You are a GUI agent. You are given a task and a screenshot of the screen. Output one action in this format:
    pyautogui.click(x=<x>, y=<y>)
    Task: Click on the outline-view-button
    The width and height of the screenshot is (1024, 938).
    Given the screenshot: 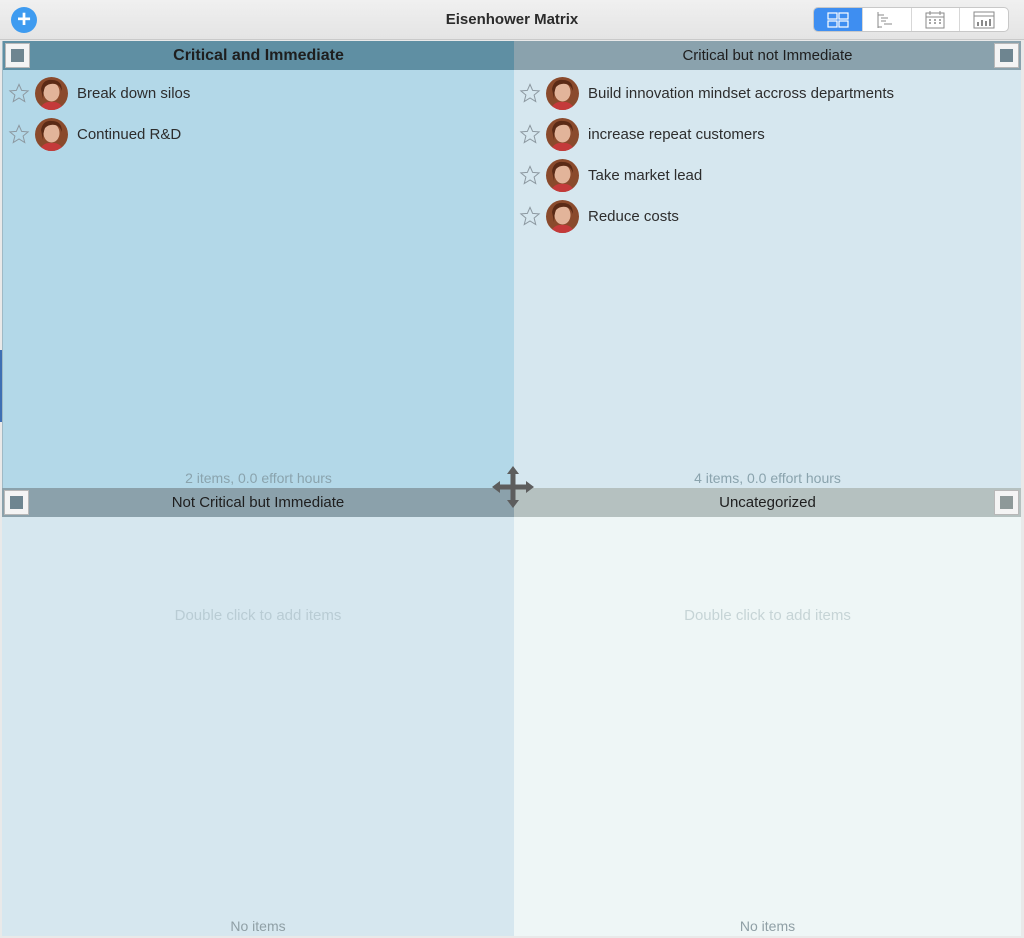 What is the action you would take?
    pyautogui.click(x=887, y=19)
    